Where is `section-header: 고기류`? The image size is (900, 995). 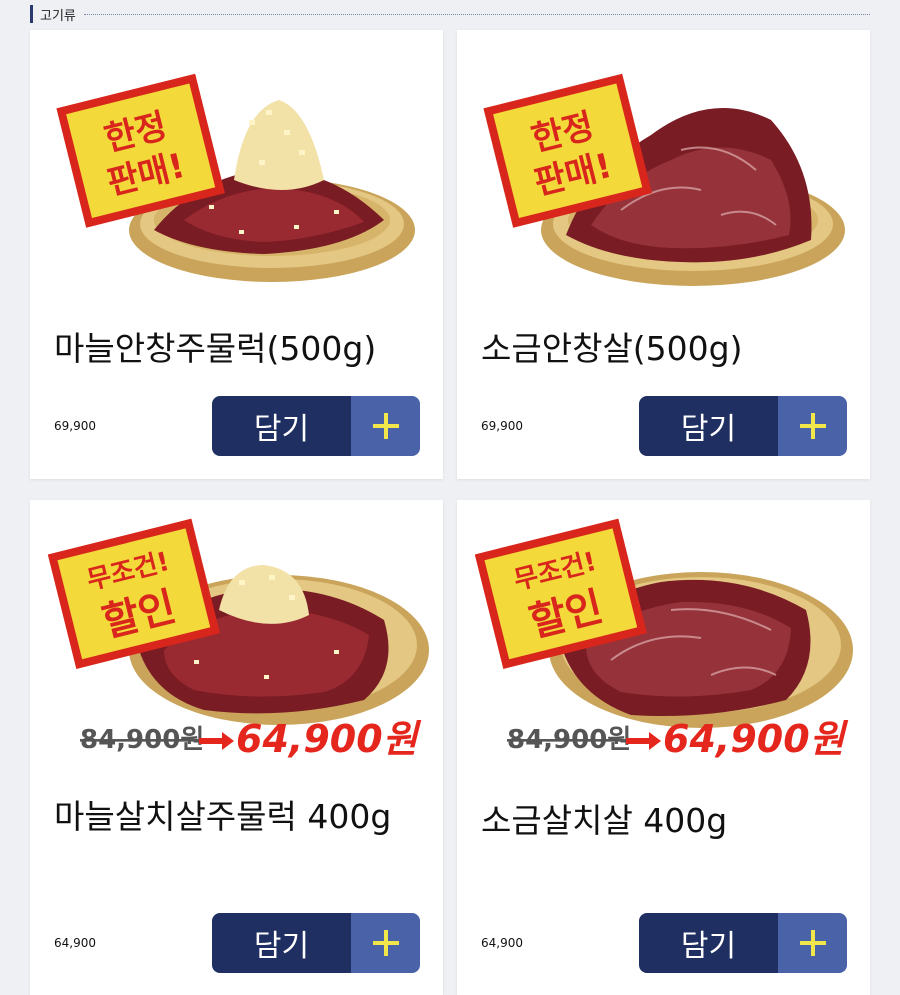 section-header: 고기류 is located at coordinates (450, 14).